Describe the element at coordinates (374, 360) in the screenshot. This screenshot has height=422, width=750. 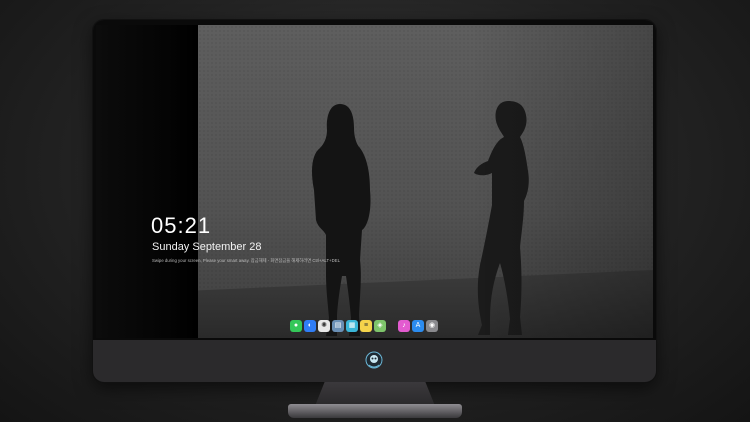
I see `monitor-logo-icon` at that location.